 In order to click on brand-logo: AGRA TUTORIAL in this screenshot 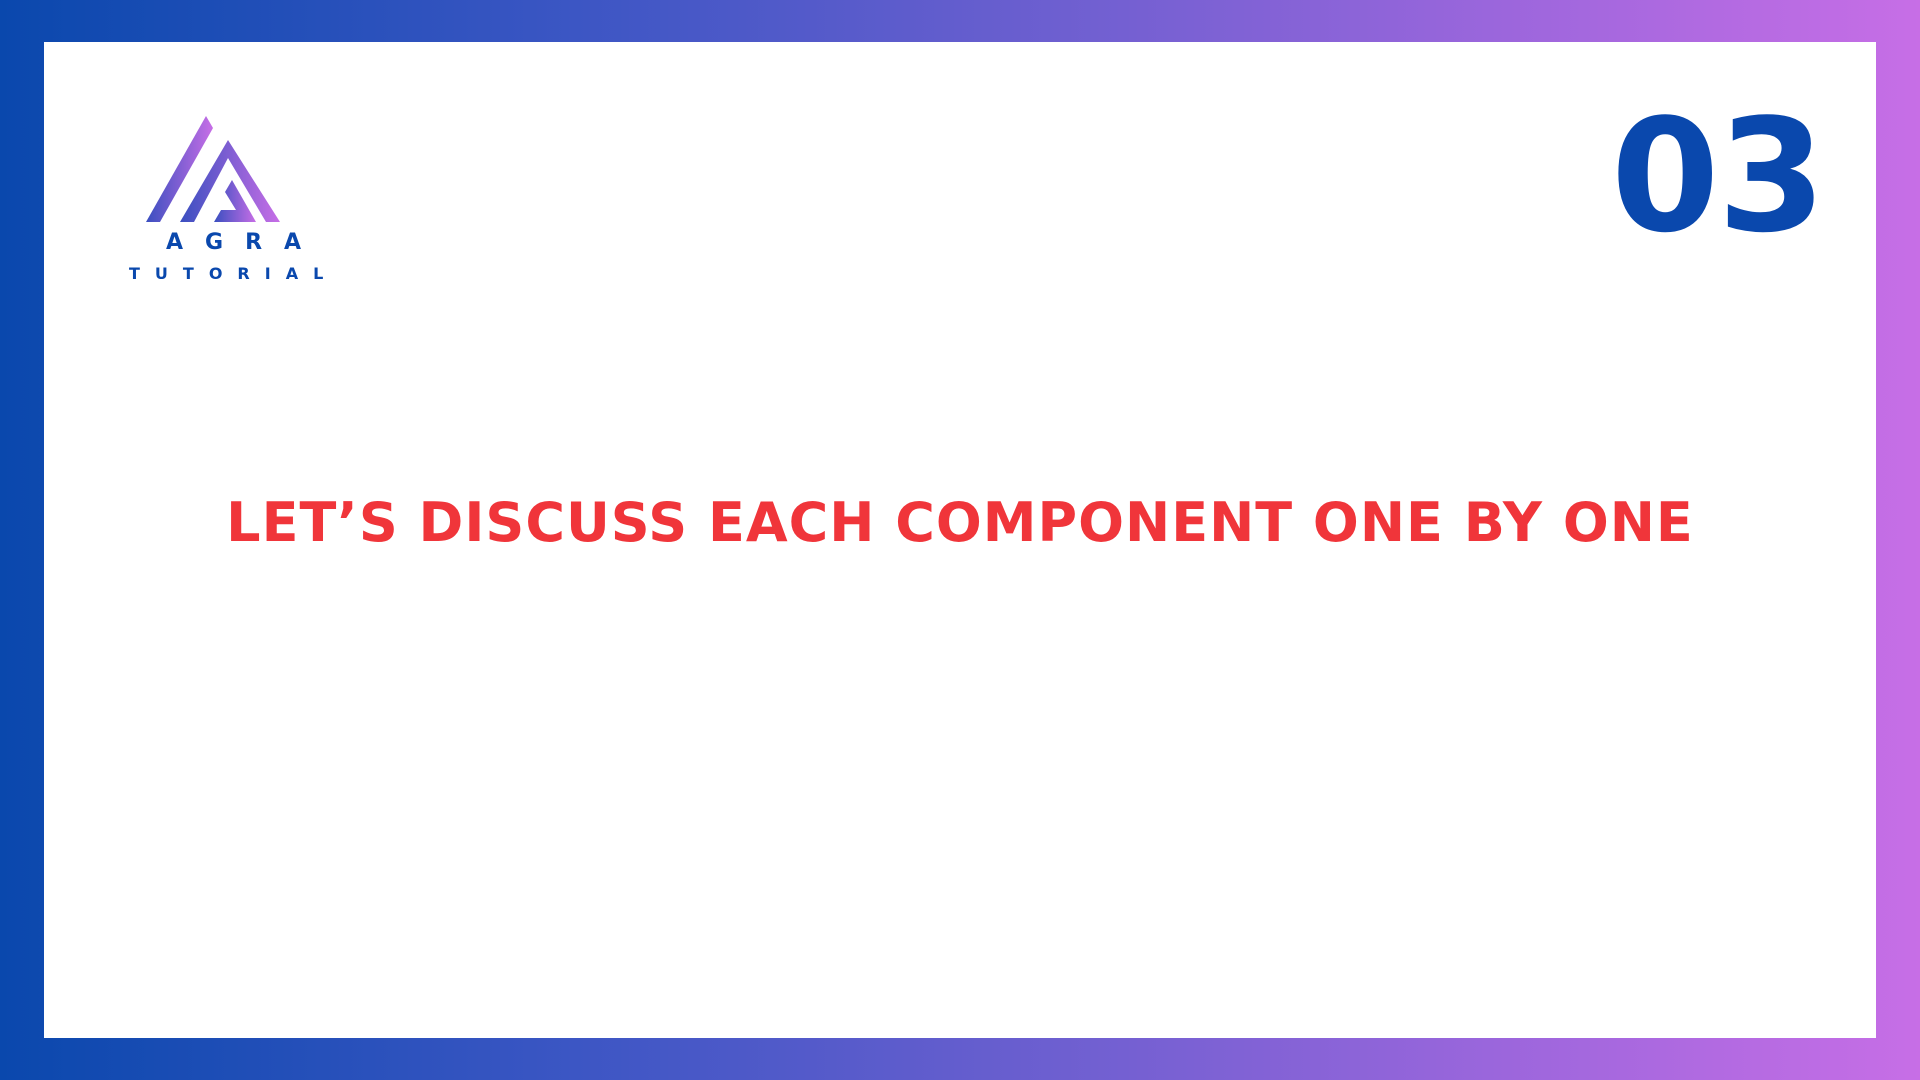, I will do `click(226, 199)`.